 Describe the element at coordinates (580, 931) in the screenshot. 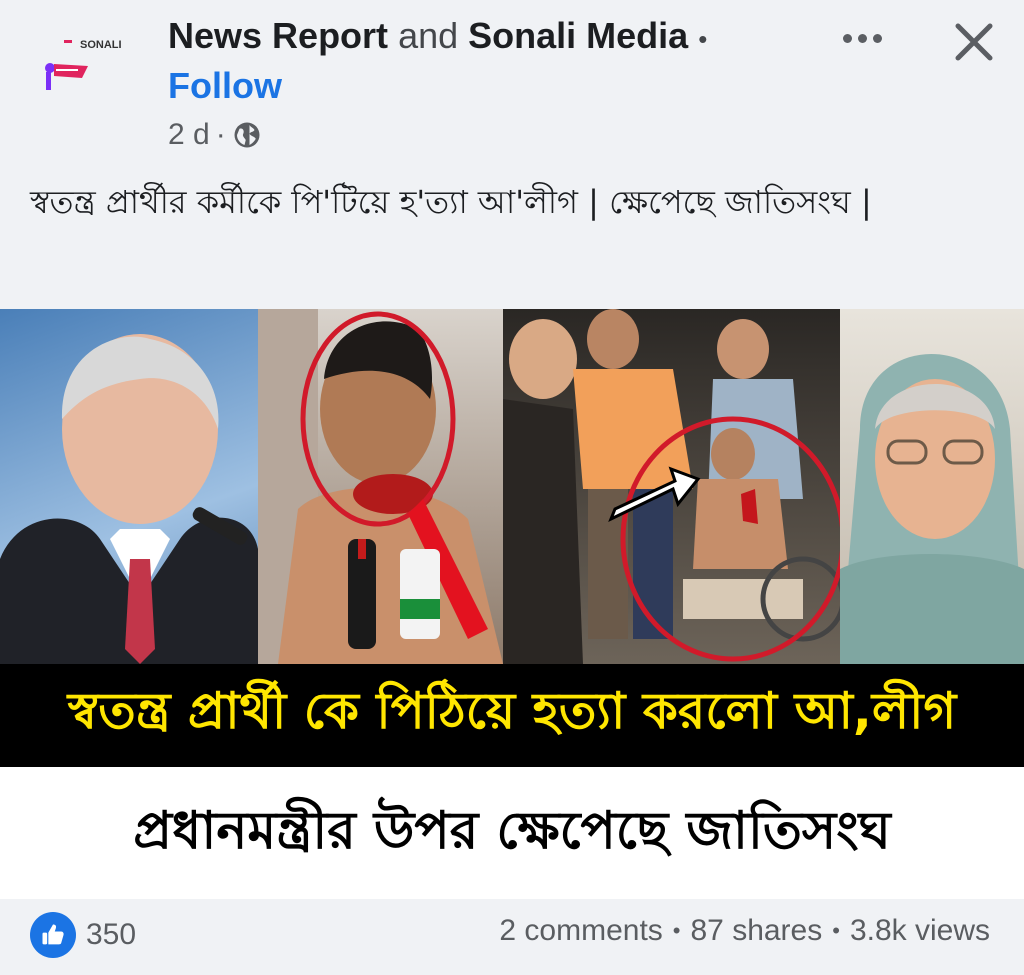

I see `comments-count: 2 comments` at that location.